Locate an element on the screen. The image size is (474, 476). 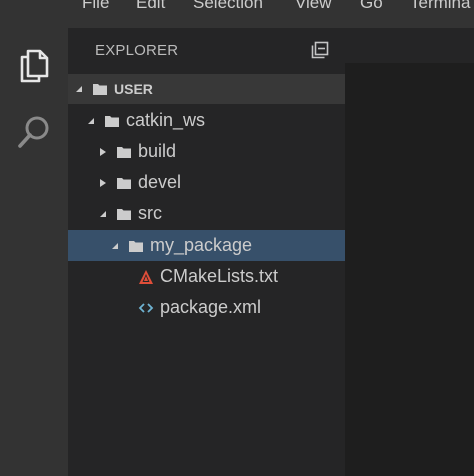
search-icon is located at coordinates (34, 132).